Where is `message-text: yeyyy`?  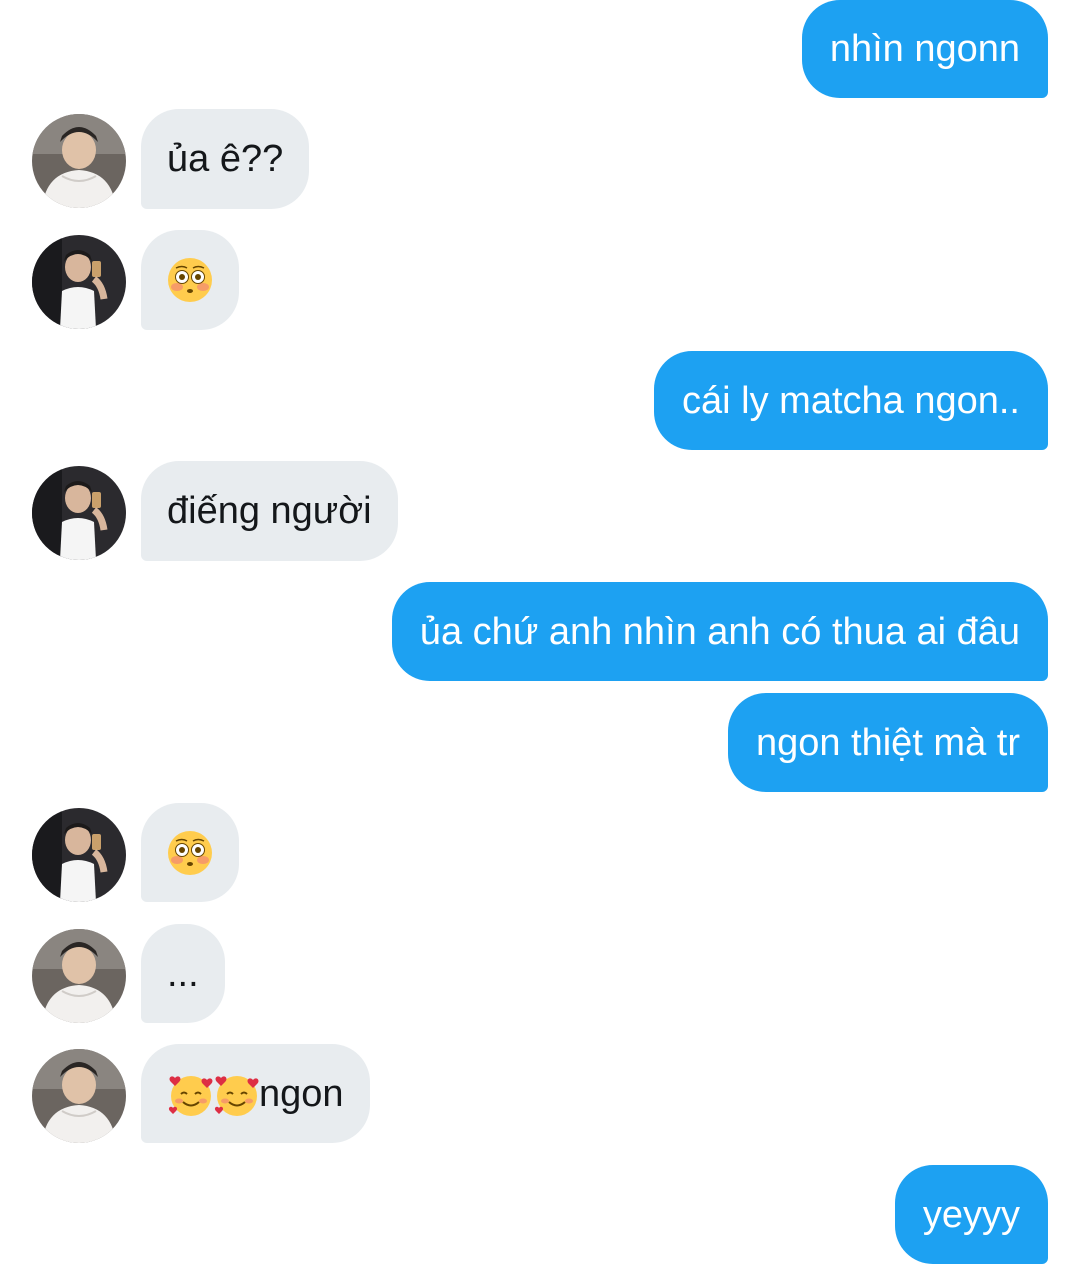 message-text: yeyyy is located at coordinates (971, 1214).